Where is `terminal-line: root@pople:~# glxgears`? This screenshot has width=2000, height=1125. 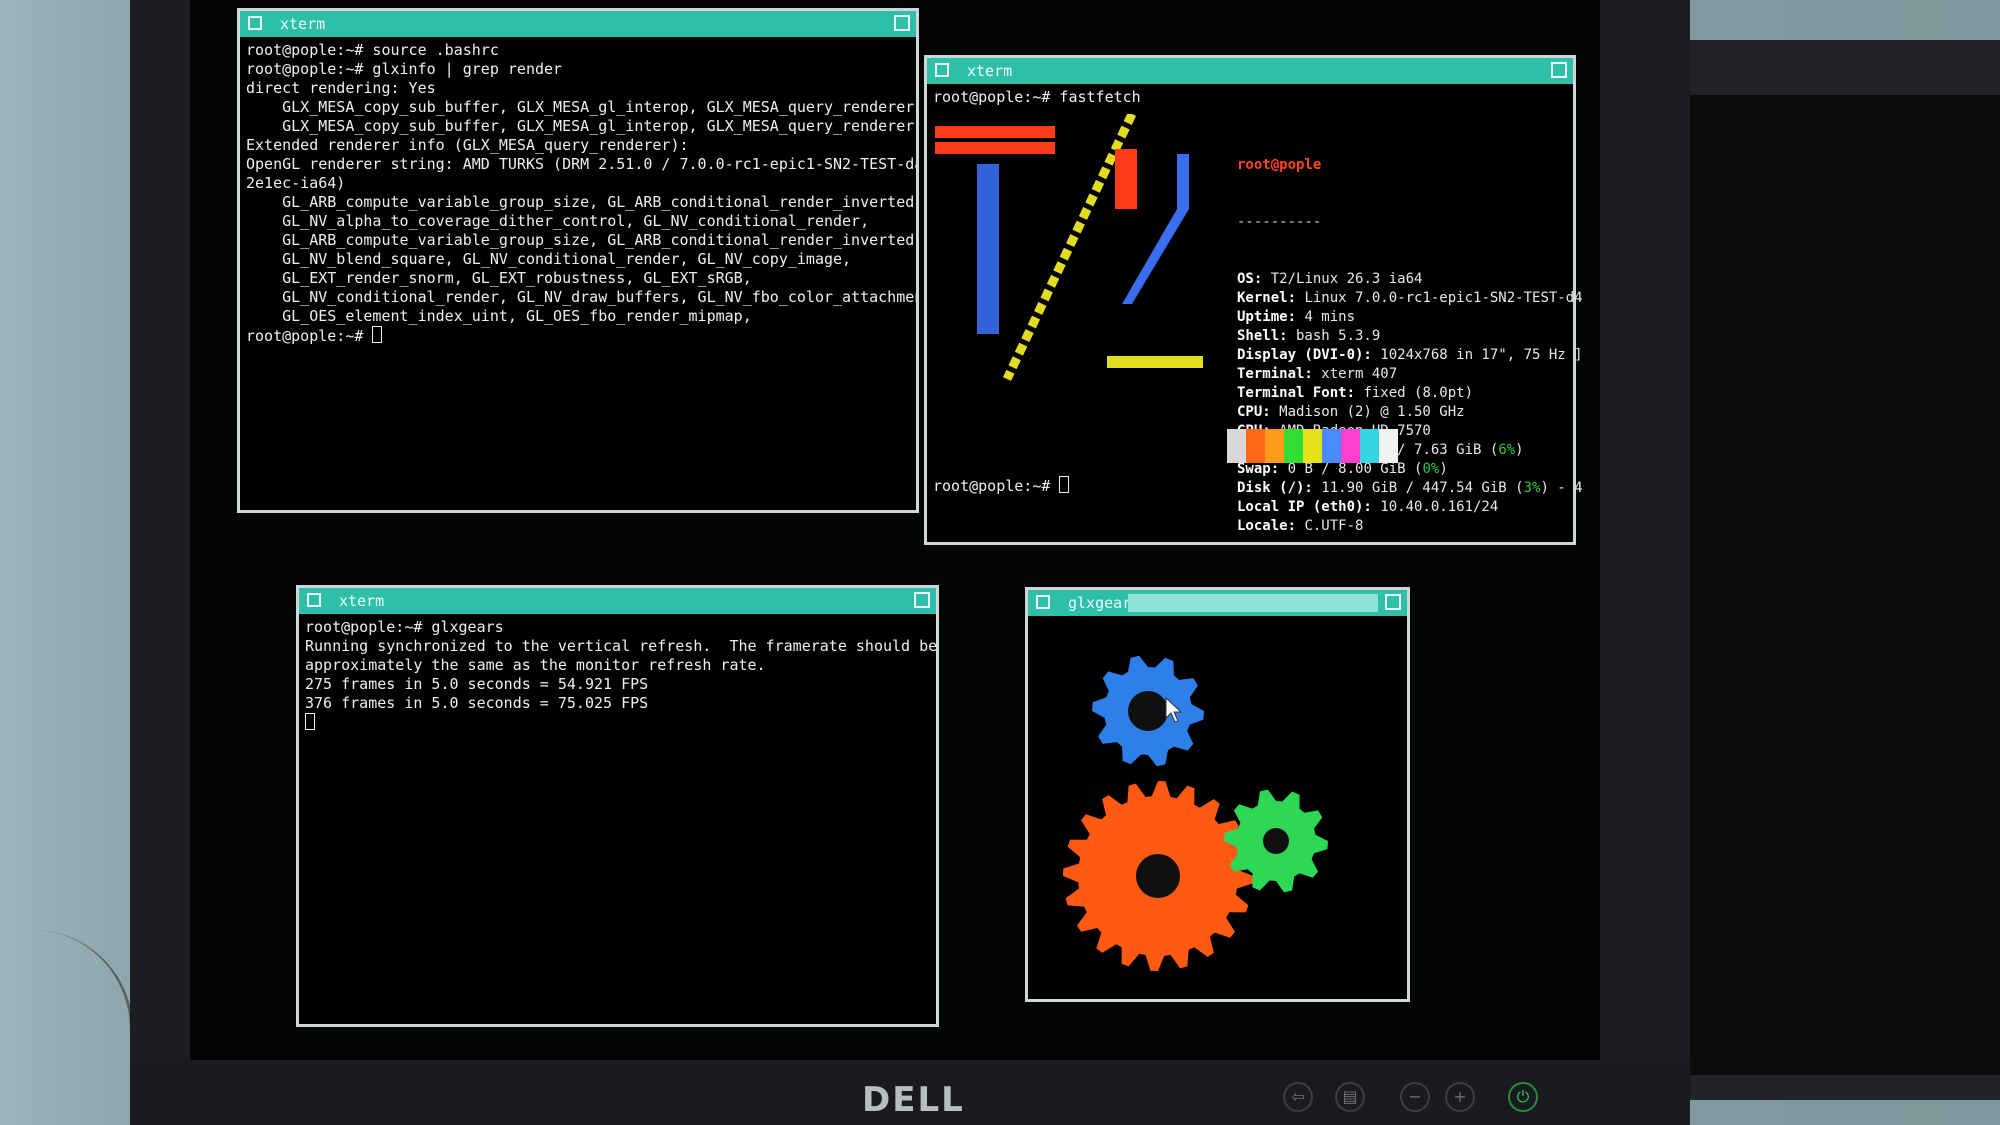 terminal-line: root@pople:~# glxgears is located at coordinates (404, 627).